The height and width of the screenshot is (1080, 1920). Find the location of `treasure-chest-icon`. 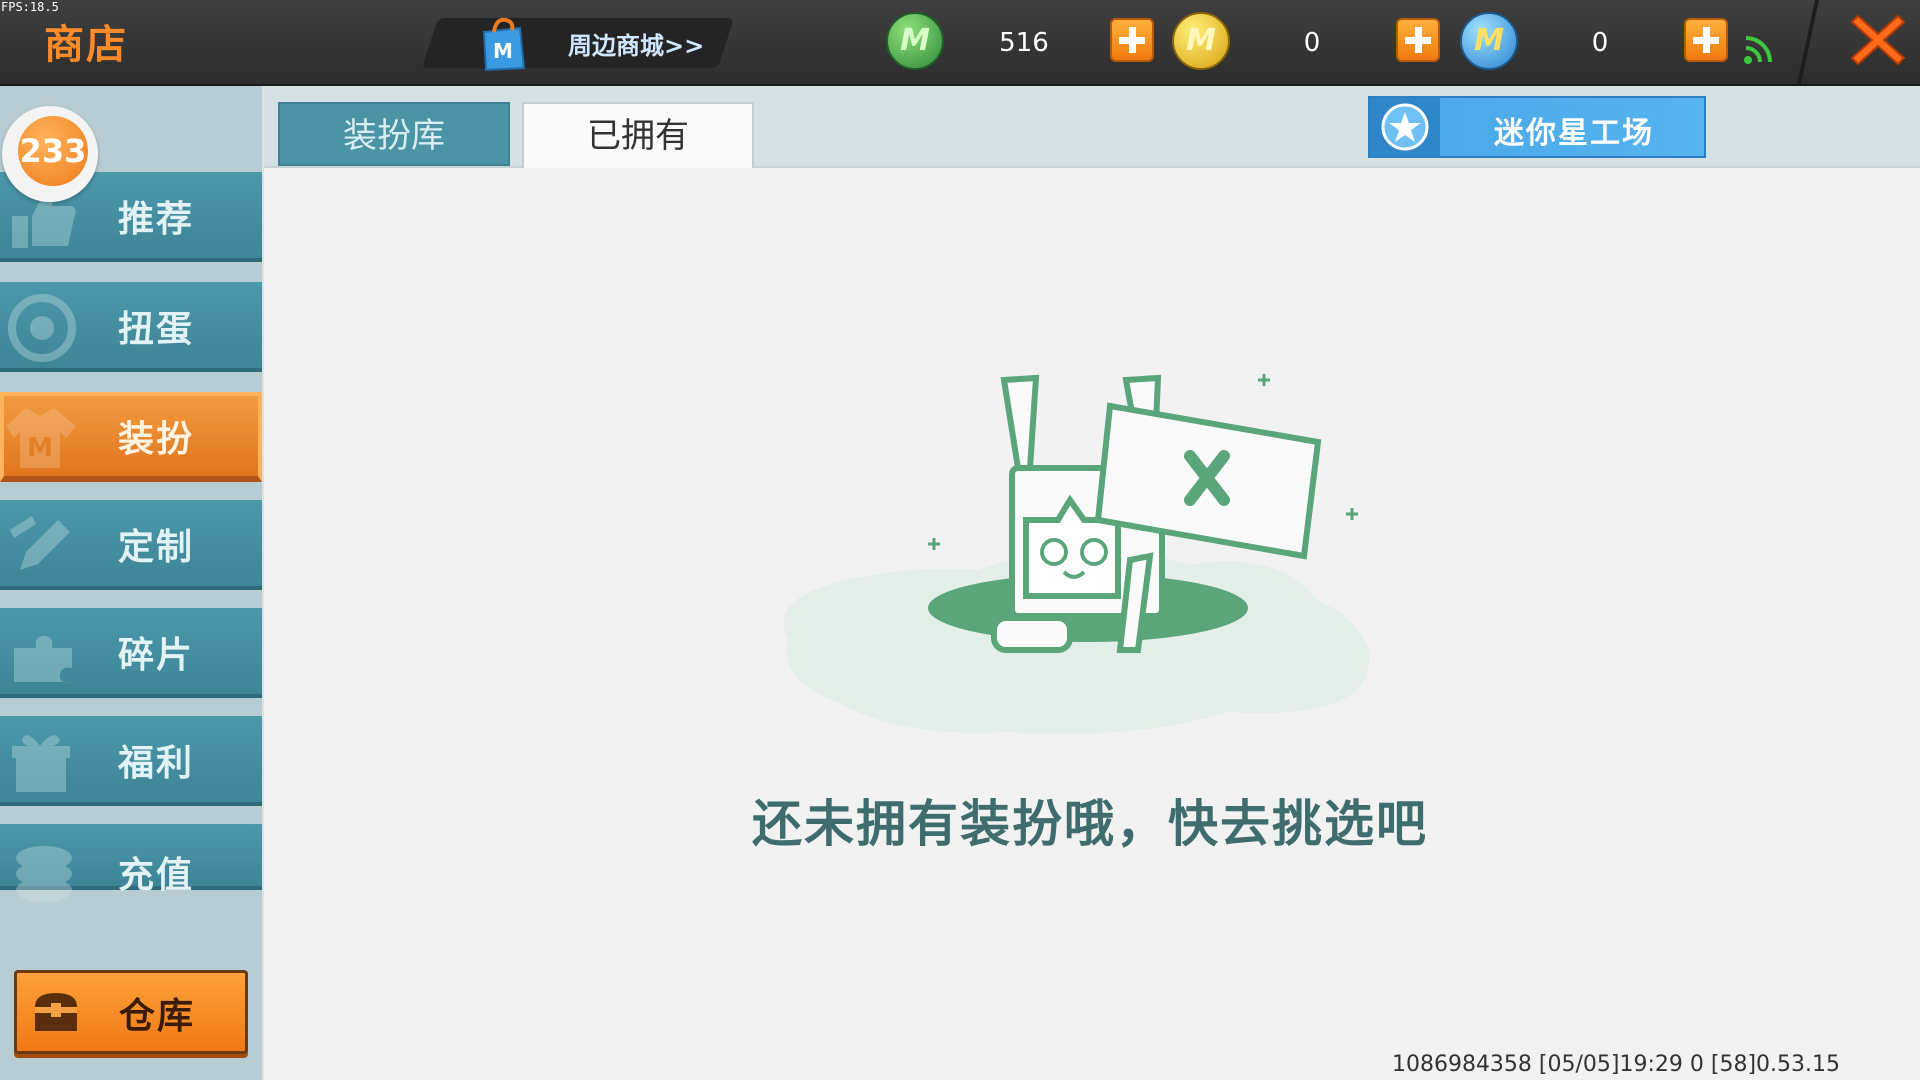

treasure-chest-icon is located at coordinates (56, 1012).